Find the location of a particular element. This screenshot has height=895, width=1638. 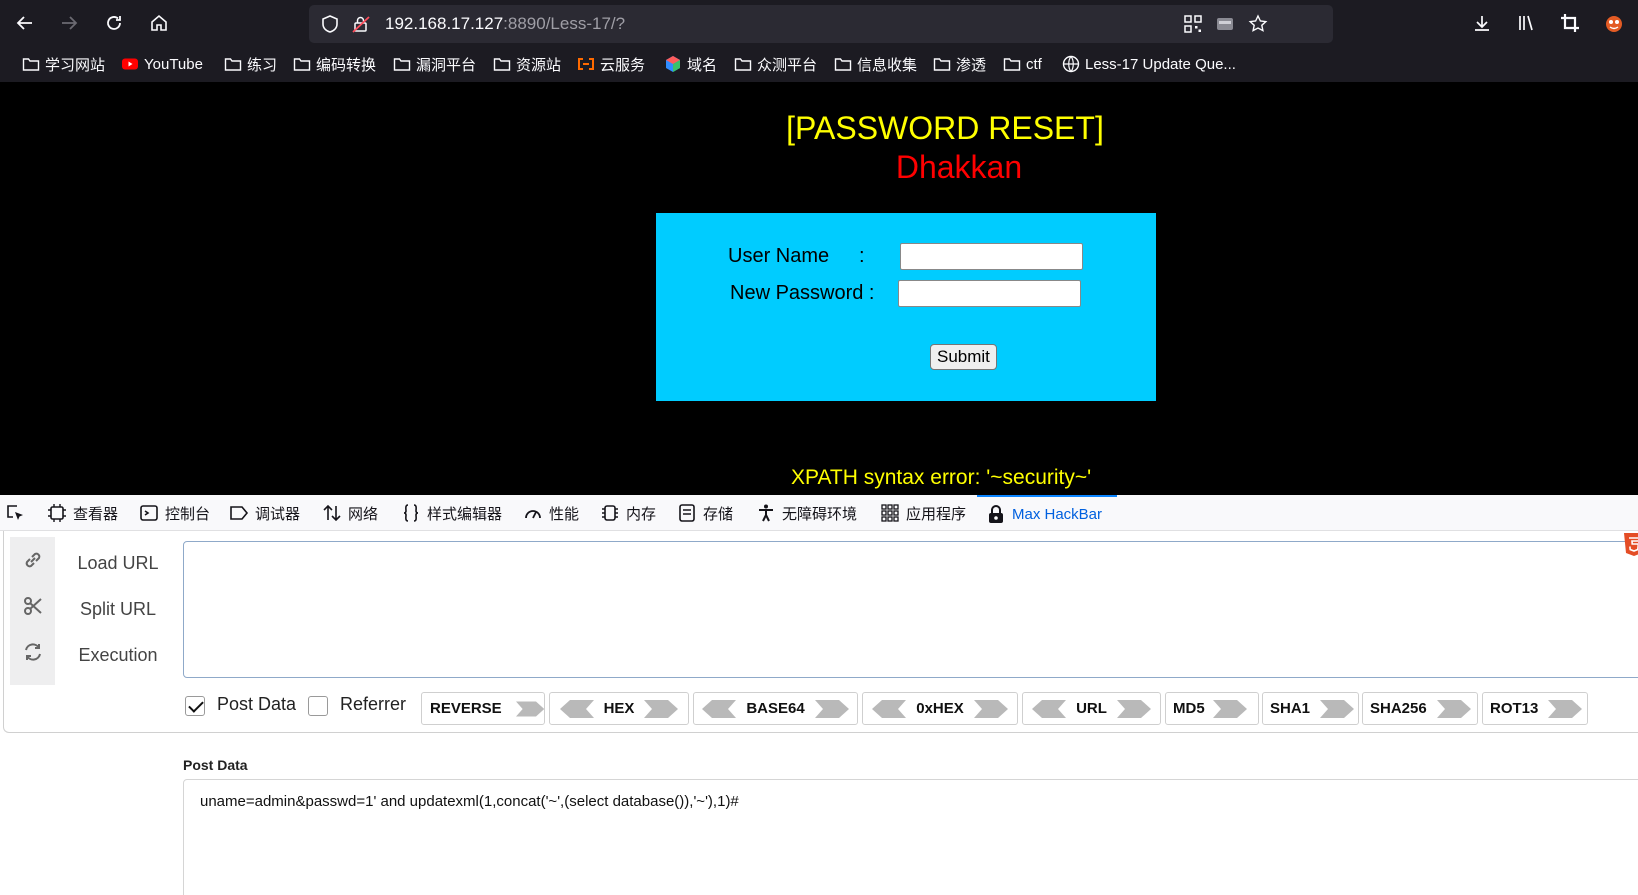

refresh-icon is located at coordinates (33, 652).